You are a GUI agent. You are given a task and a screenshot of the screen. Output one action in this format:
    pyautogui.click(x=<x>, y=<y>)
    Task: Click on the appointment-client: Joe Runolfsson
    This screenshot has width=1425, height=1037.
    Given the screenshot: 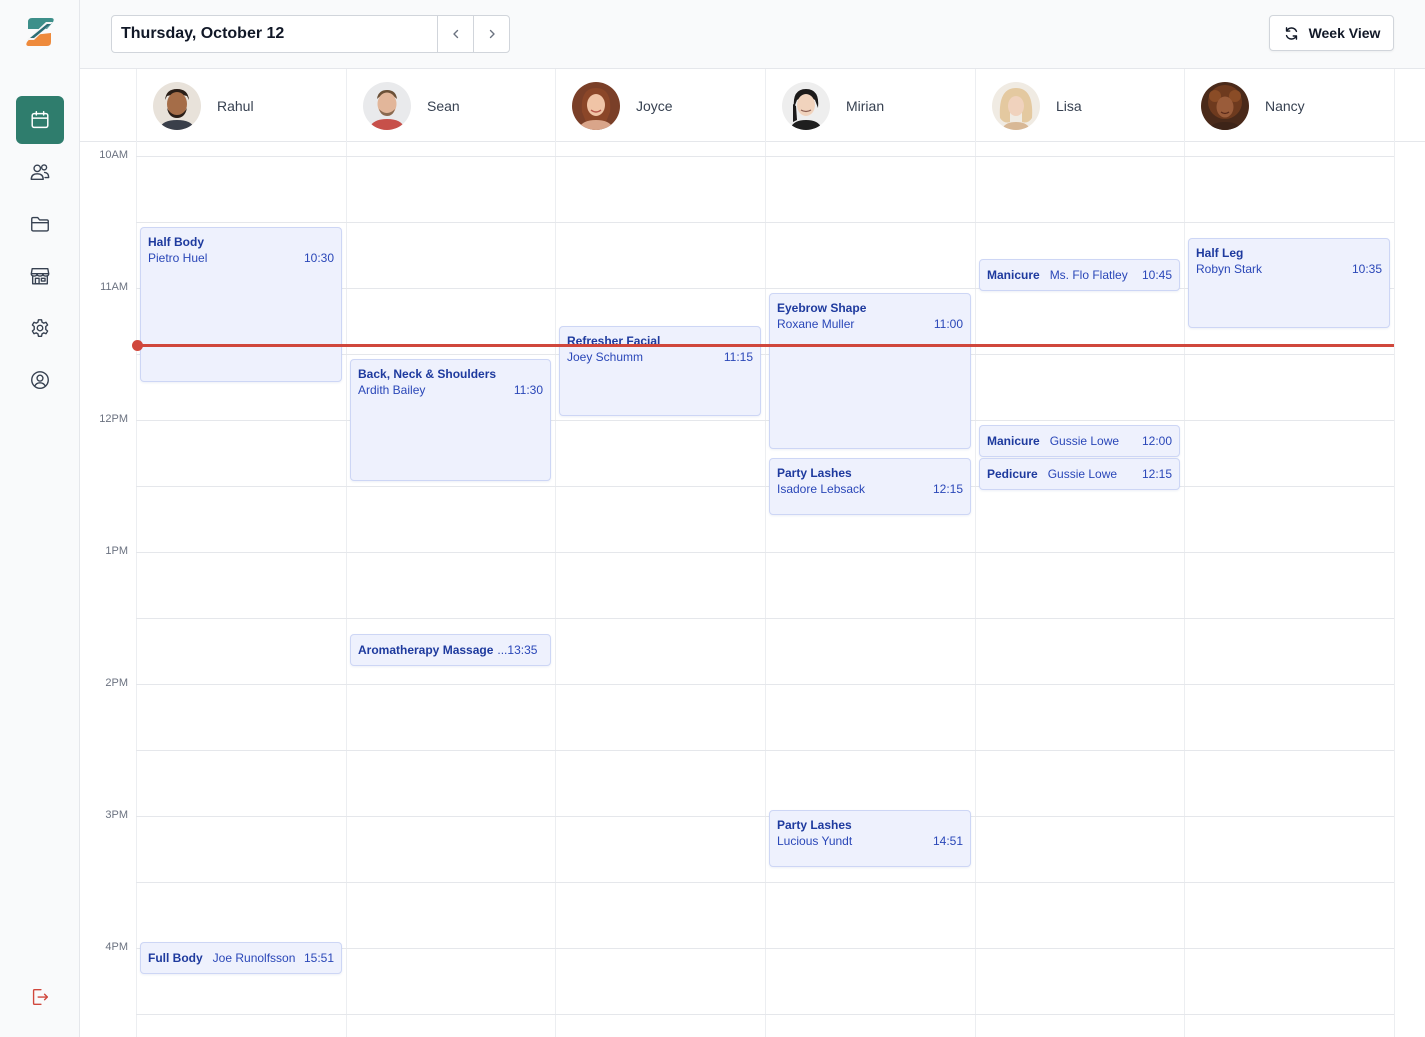 What is the action you would take?
    pyautogui.click(x=254, y=958)
    